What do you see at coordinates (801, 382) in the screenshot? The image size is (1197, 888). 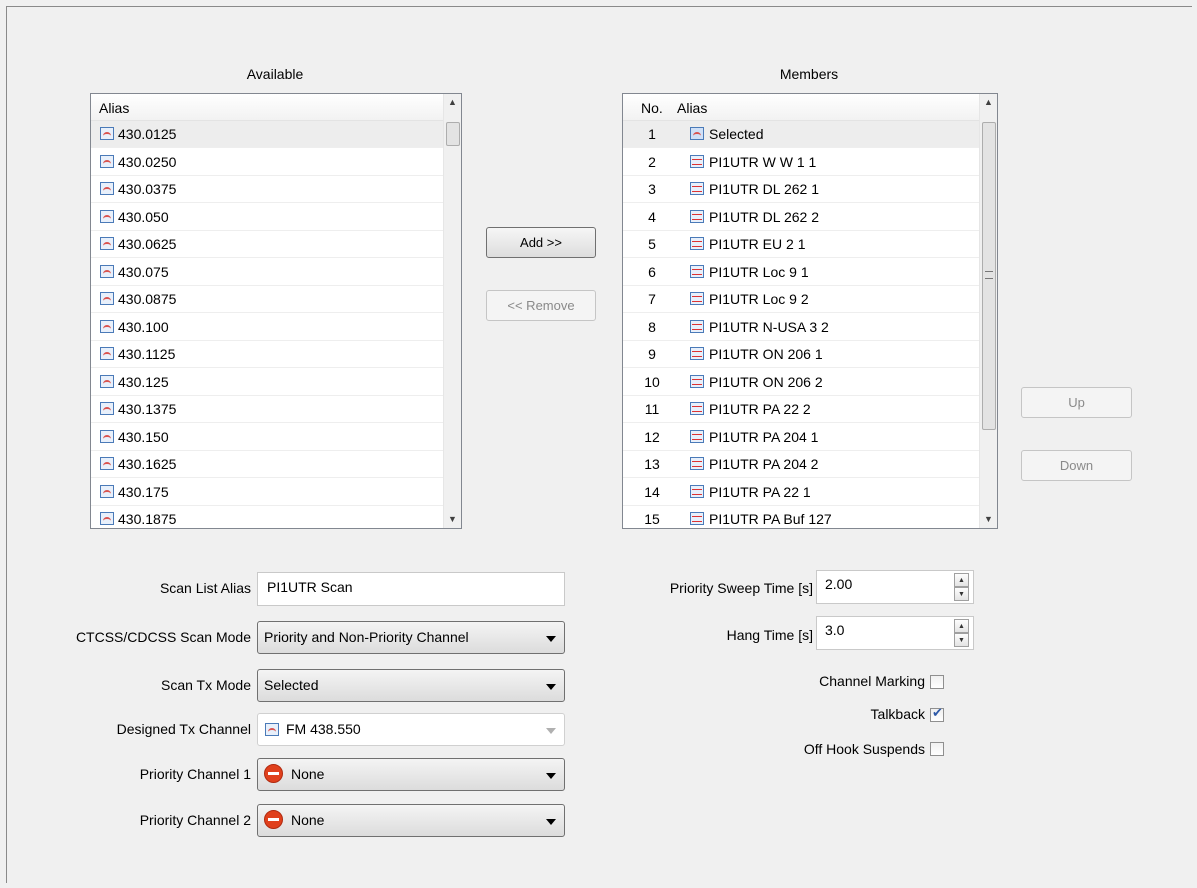 I see `member-row: 10 PI1UTR ON 206 2` at bounding box center [801, 382].